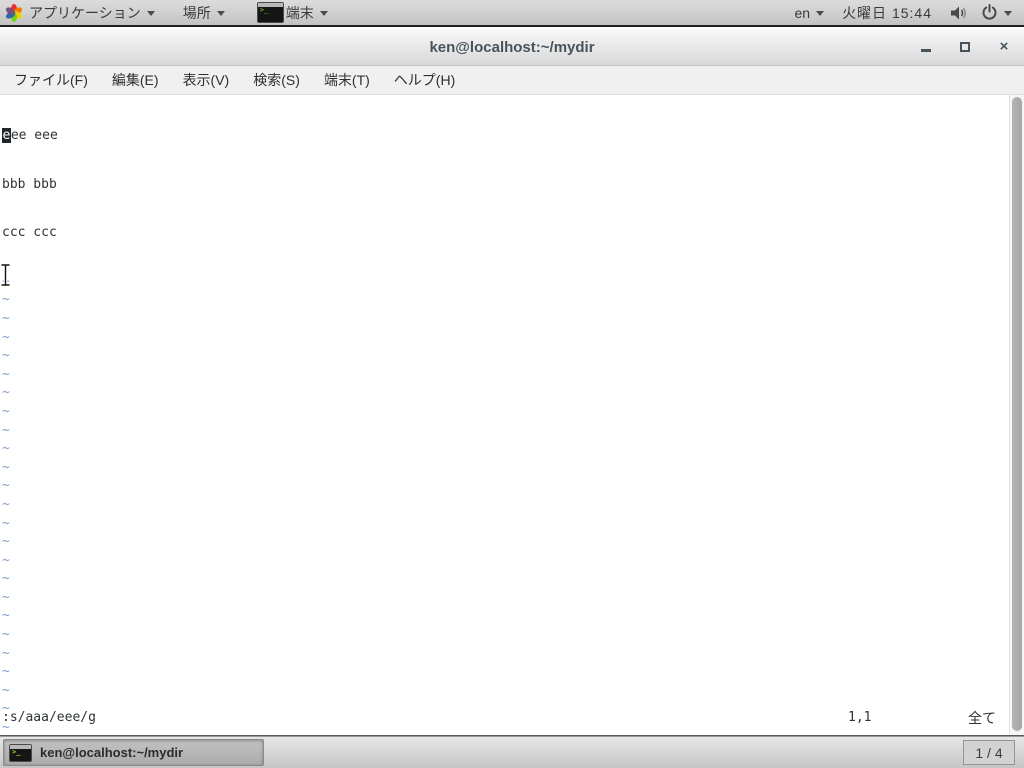 This screenshot has height=768, width=1024. Describe the element at coordinates (512, 80) in the screenshot. I see `menubar: ファイル(F) 編集(E) 表示(V) 検索(S) 端末(T) ヘルプ(H)` at that location.